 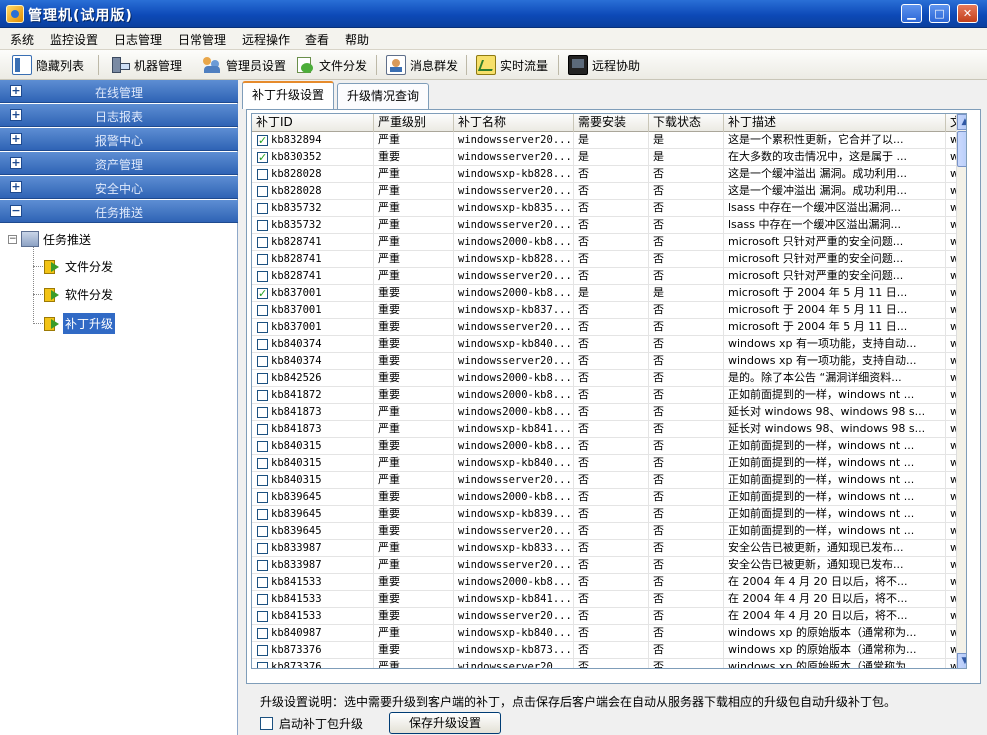 What do you see at coordinates (317, 39) in the screenshot?
I see `menu-view: 查看` at bounding box center [317, 39].